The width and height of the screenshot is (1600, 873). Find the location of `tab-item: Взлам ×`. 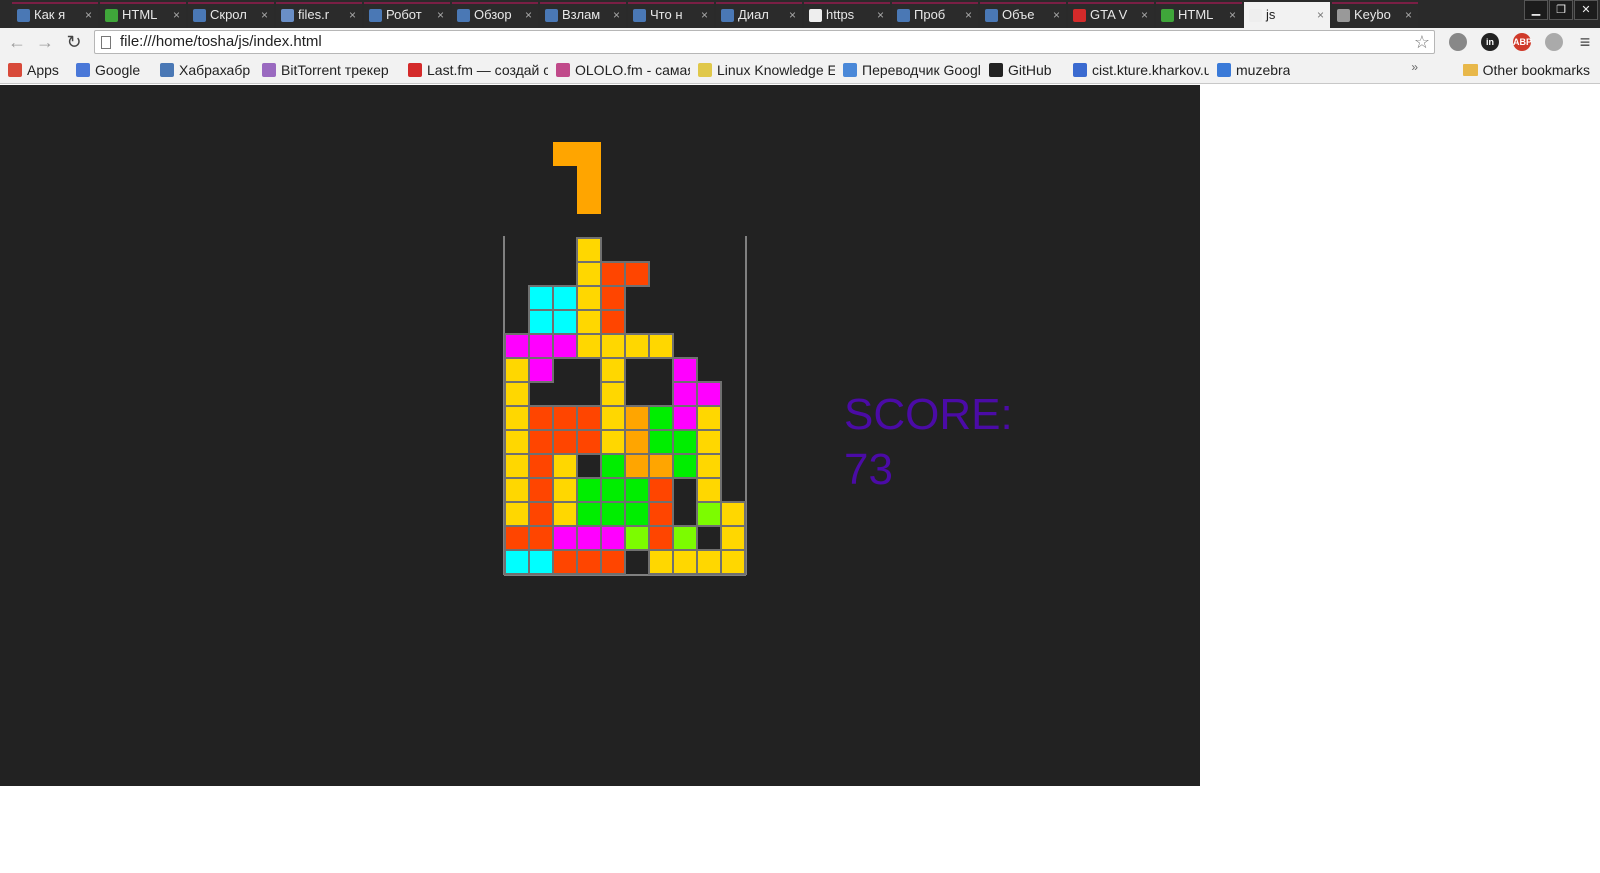

tab-item: Взлам × is located at coordinates (583, 15).